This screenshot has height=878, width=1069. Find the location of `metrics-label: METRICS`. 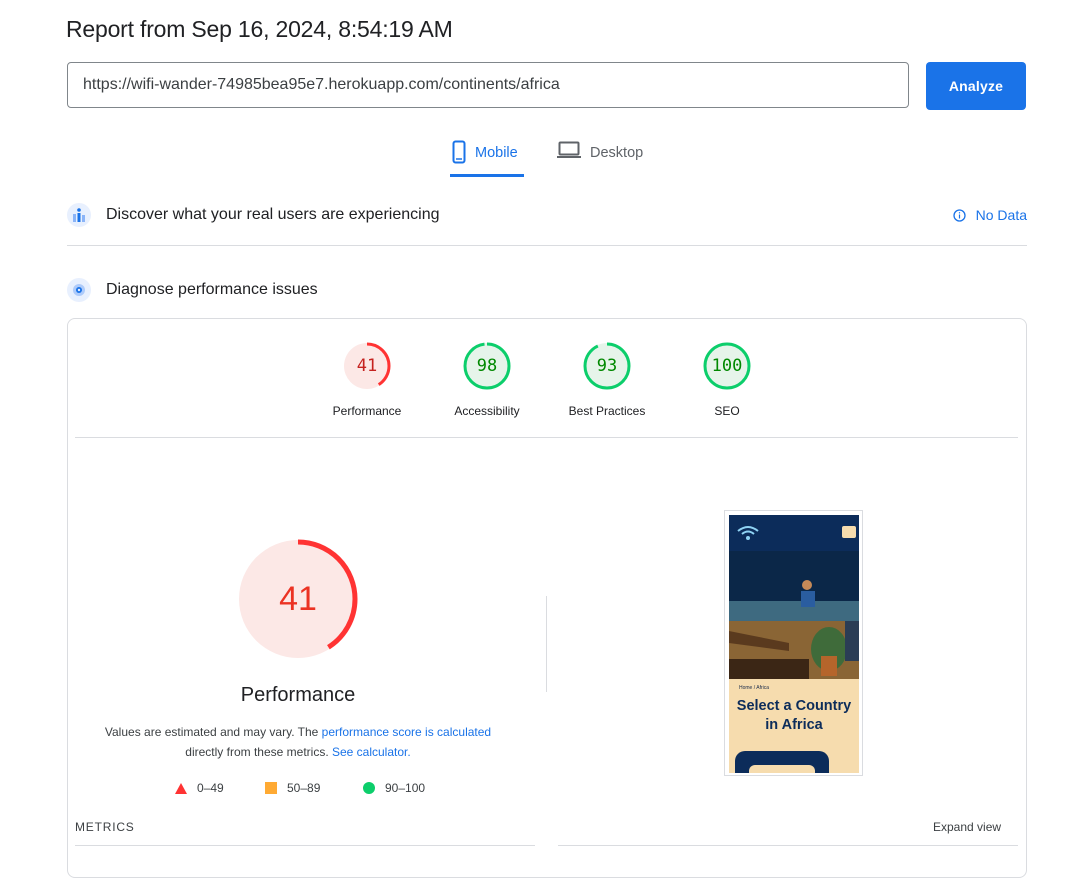

metrics-label: METRICS is located at coordinates (105, 827).